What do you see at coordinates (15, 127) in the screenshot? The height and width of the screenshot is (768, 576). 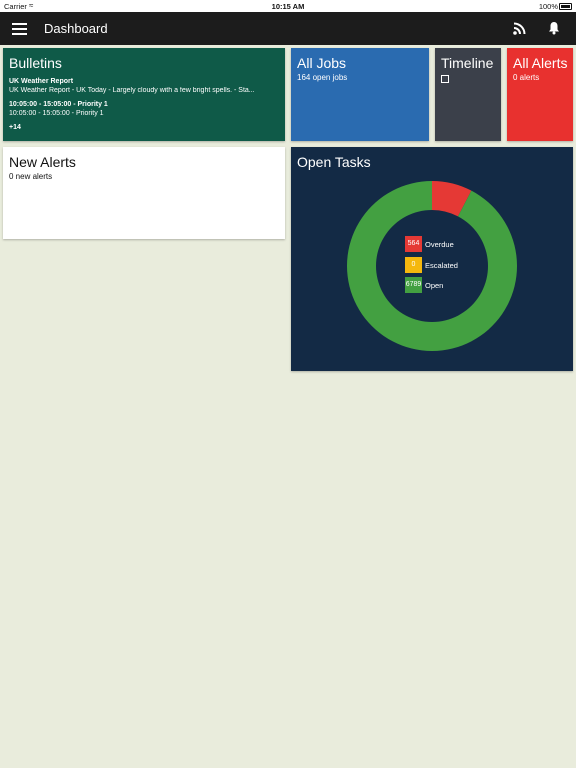 I see `bulletins-more-count: +14` at bounding box center [15, 127].